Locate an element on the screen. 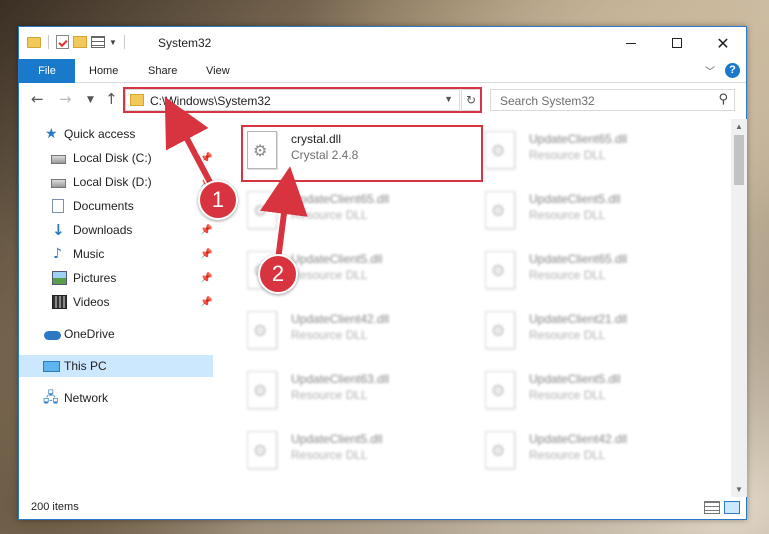 This screenshot has width=769, height=534. annotation-arrows is located at coordinates (236, 180).